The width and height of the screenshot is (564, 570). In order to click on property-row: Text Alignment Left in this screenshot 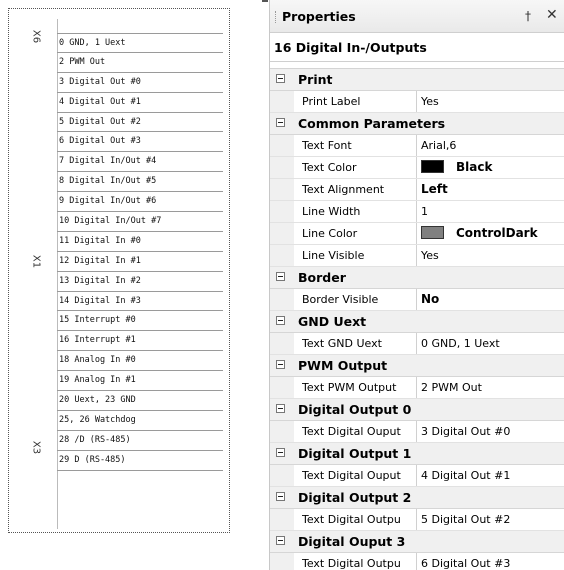, I will do `click(417, 190)`.